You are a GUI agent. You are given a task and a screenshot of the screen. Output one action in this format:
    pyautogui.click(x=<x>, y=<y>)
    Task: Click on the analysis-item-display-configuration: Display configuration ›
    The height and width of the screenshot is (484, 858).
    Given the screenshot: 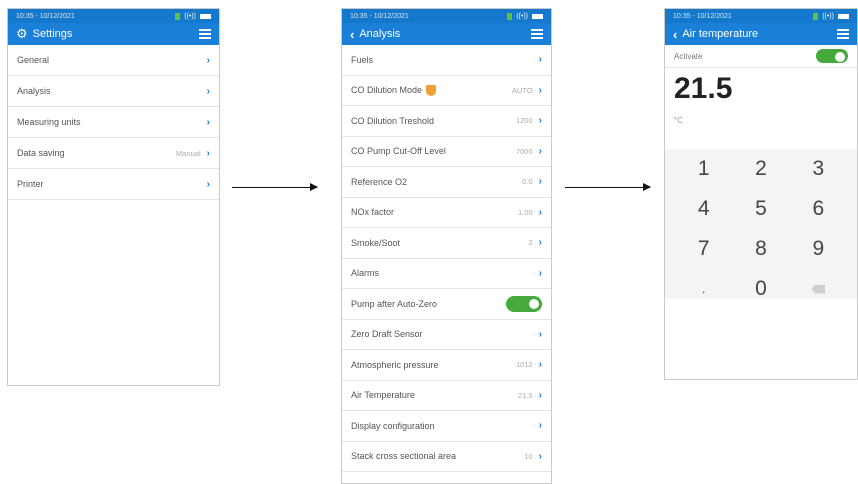 What is the action you would take?
    pyautogui.click(x=446, y=426)
    